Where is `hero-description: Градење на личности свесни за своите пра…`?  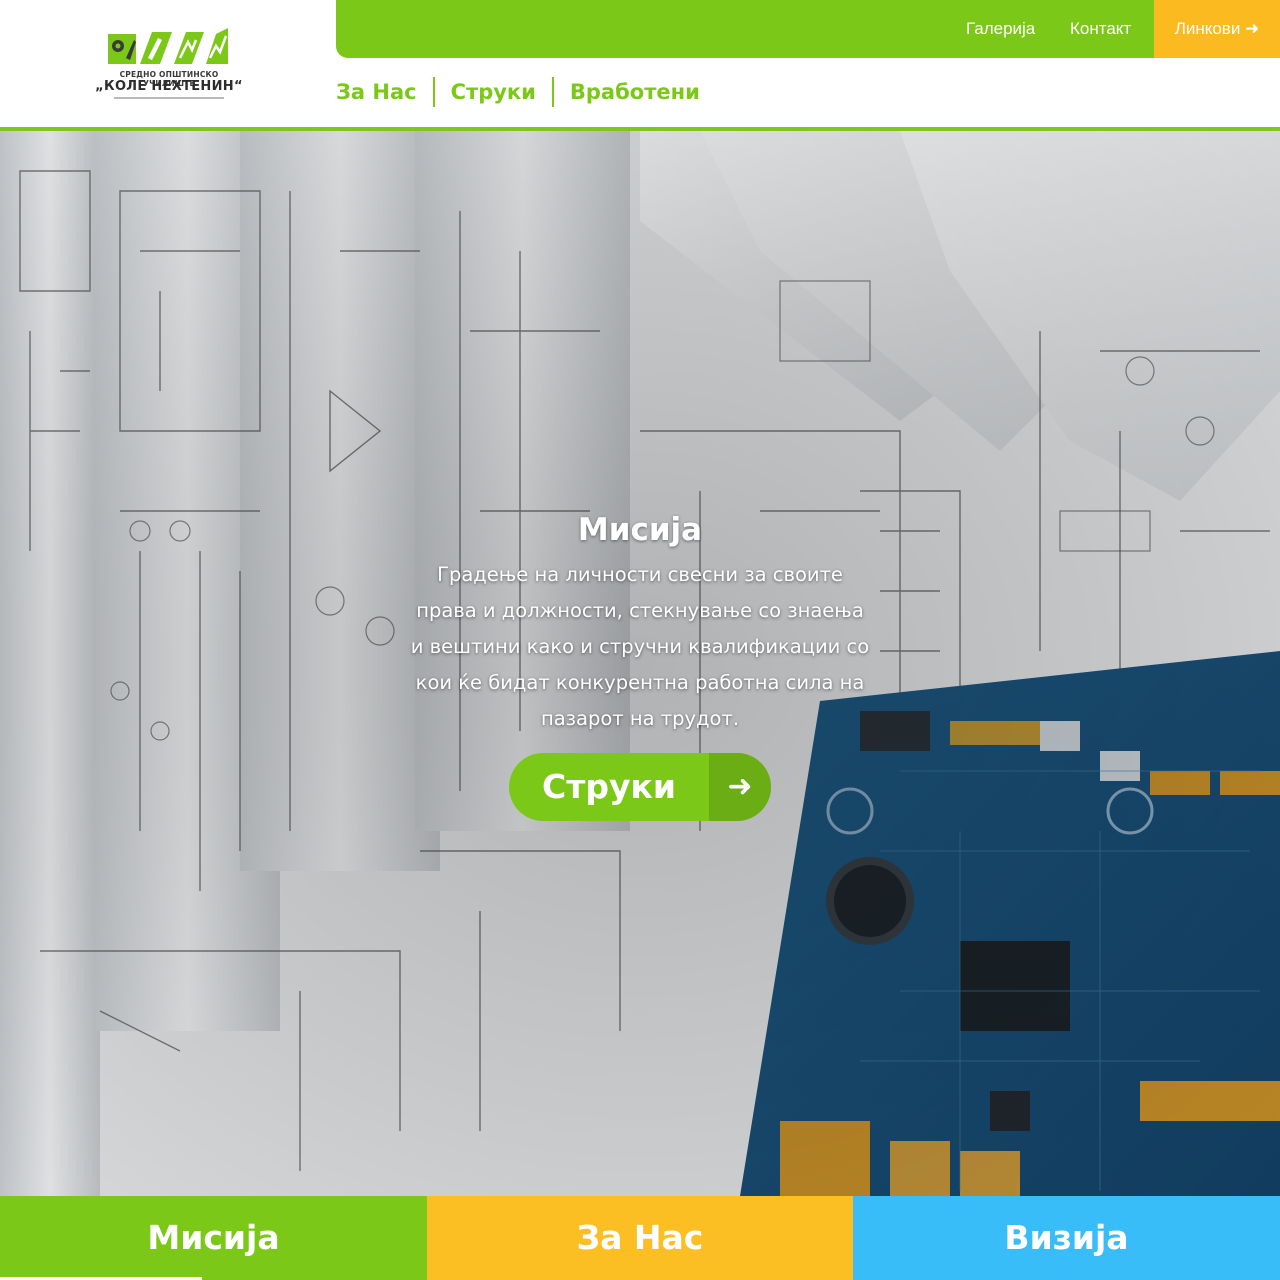 hero-description: Градење на личности свесни за своите пра… is located at coordinates (640, 647).